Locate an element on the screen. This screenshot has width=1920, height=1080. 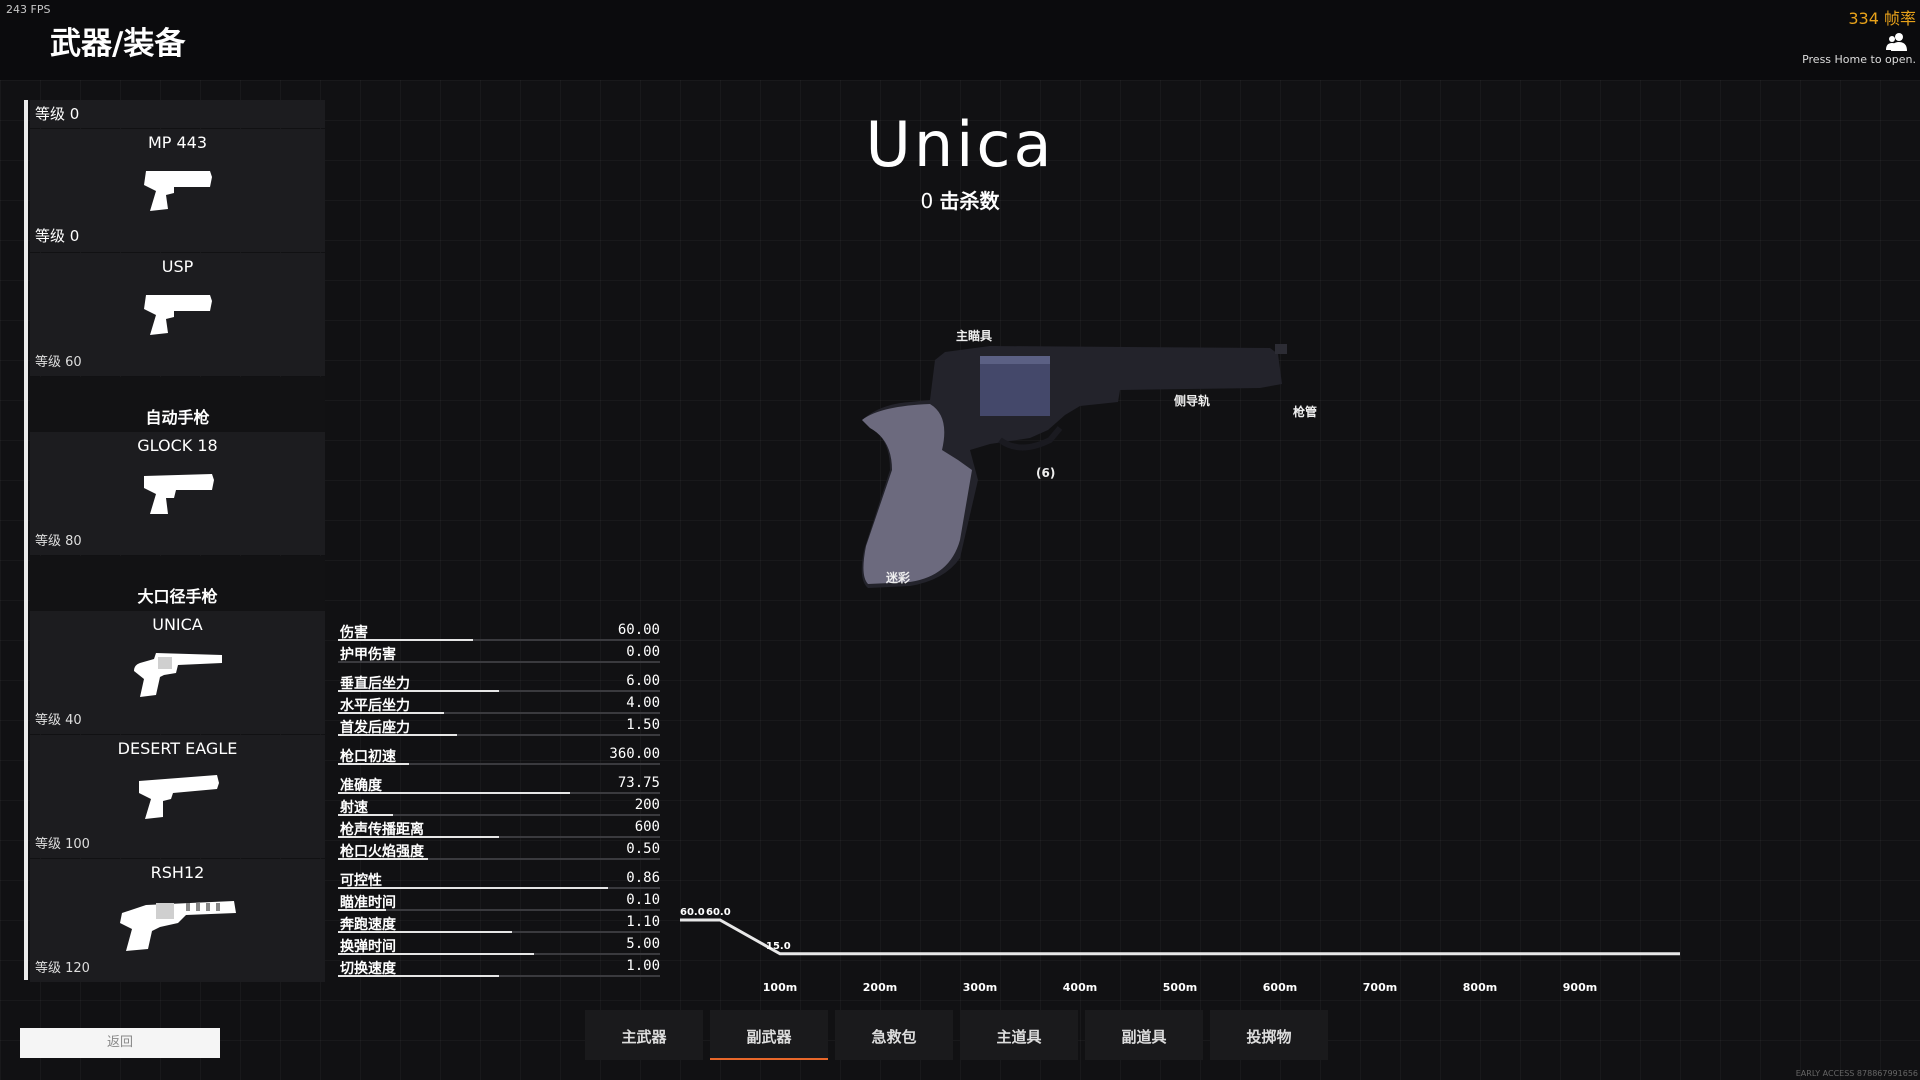
kill-count-value: 0 is located at coordinates (927, 201).